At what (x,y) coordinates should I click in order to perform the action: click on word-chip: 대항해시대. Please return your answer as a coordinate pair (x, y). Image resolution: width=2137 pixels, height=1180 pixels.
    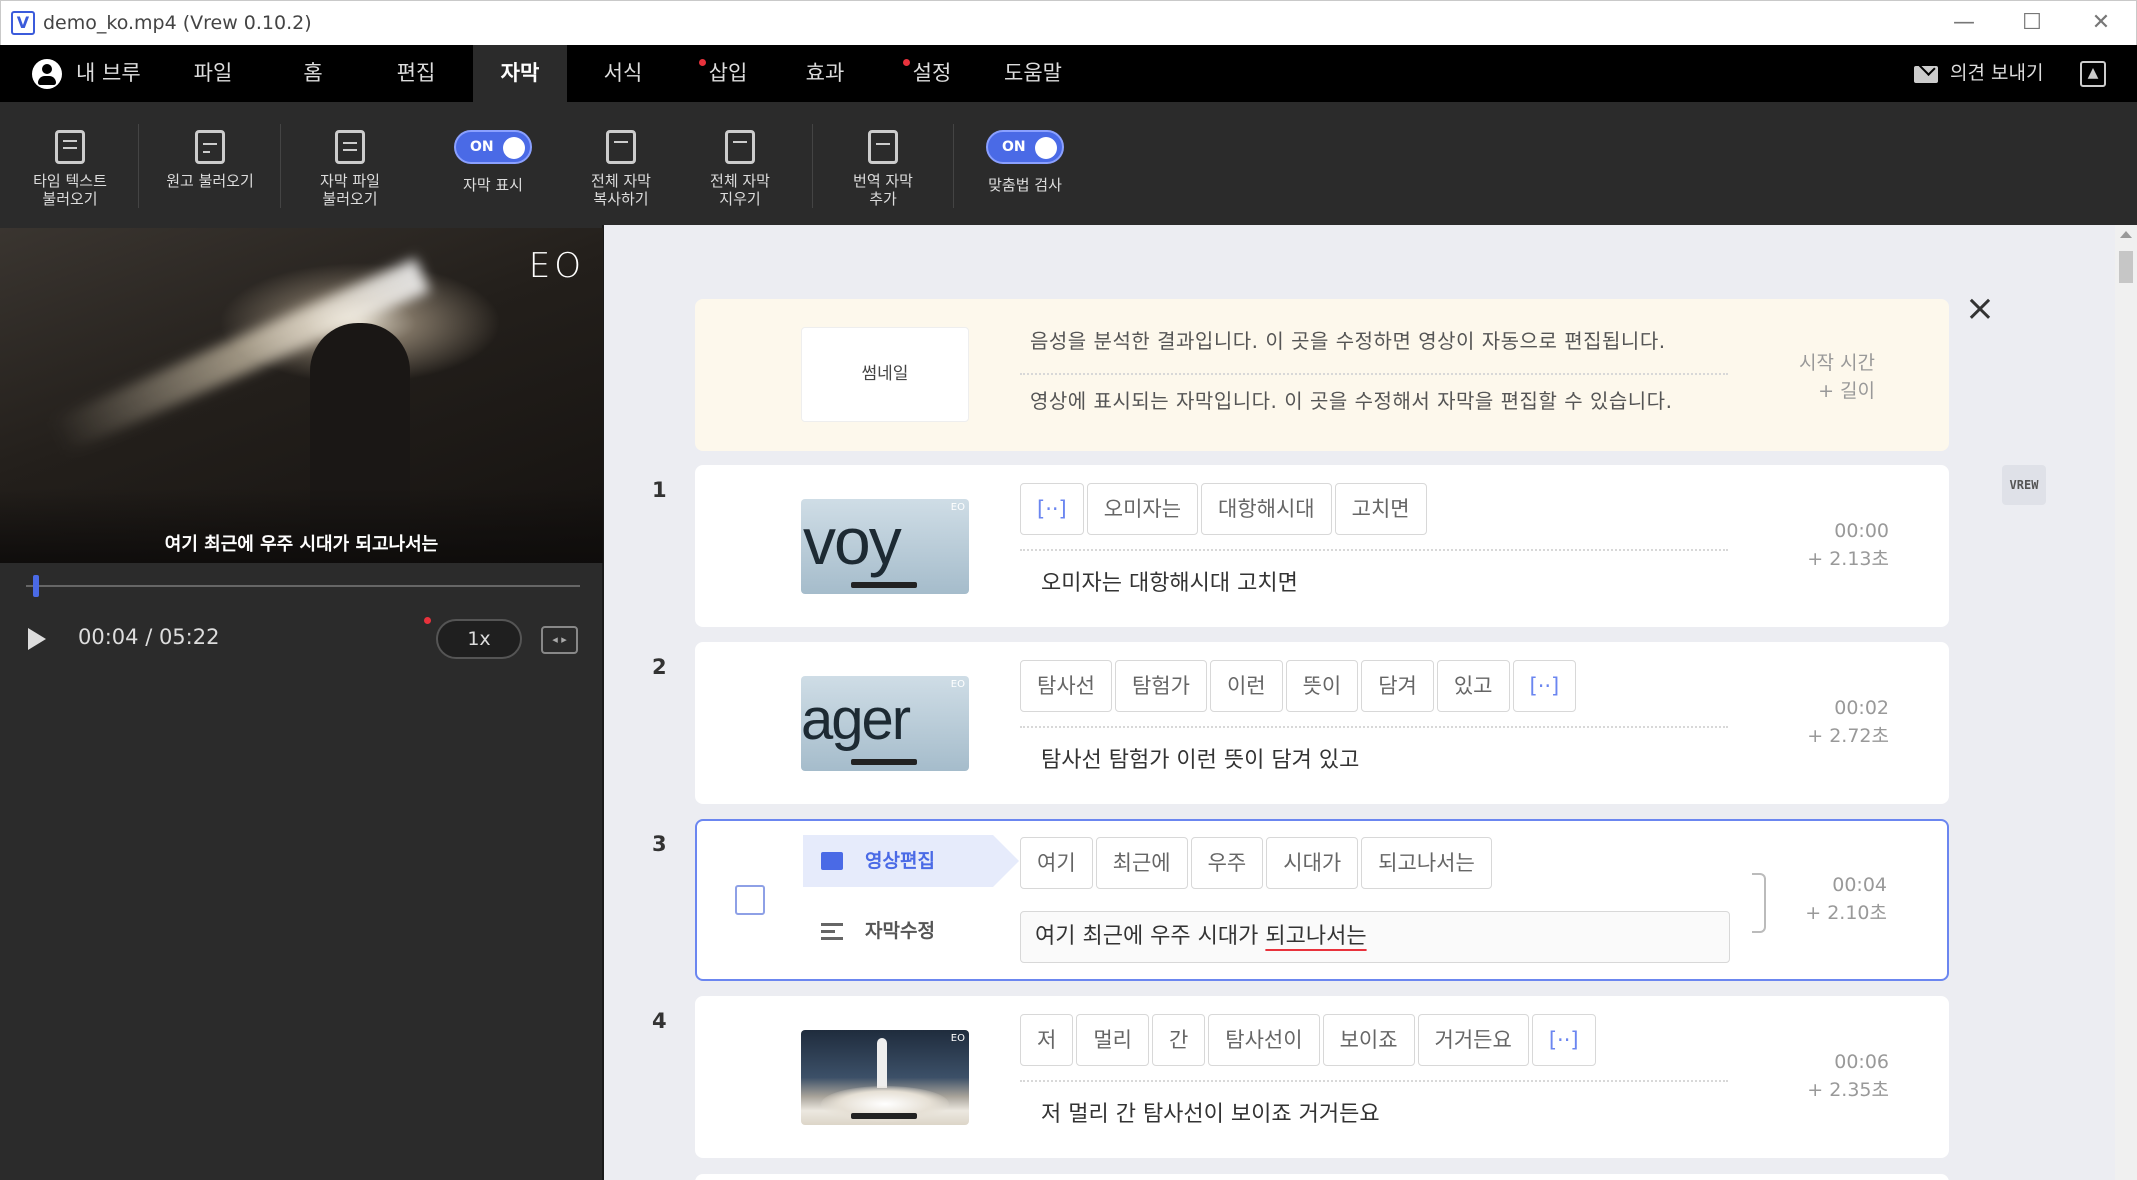
    Looking at the image, I should click on (1266, 509).